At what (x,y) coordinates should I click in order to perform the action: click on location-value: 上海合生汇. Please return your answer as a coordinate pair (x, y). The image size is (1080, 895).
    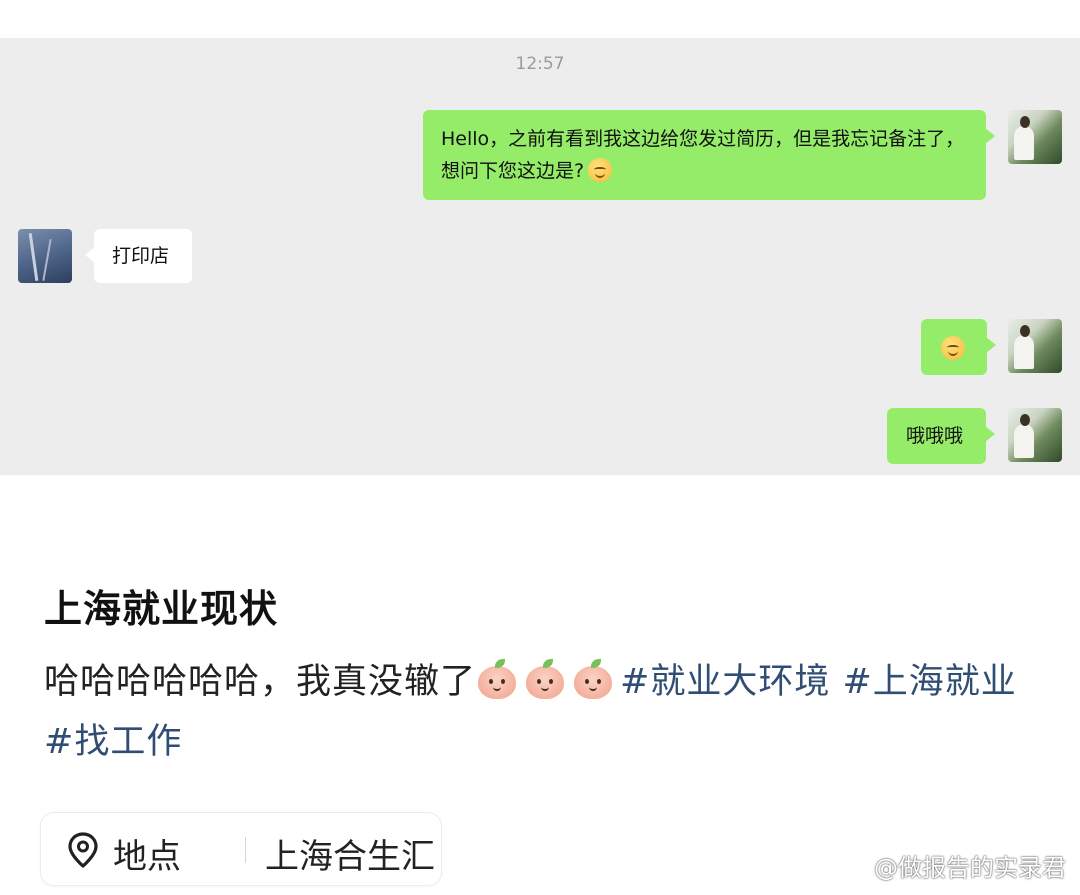
    Looking at the image, I should click on (350, 857).